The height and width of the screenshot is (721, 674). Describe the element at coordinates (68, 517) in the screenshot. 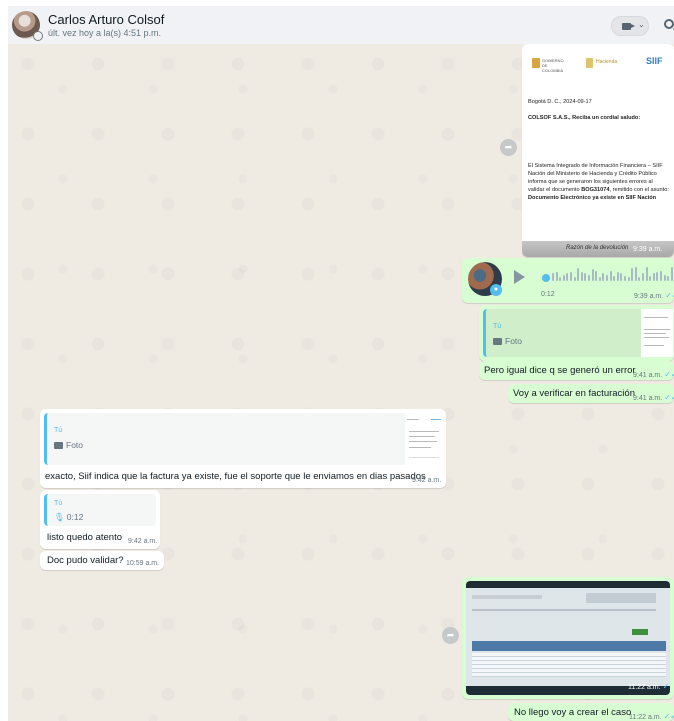

I see `quote-label: 🎙 0:12` at that location.